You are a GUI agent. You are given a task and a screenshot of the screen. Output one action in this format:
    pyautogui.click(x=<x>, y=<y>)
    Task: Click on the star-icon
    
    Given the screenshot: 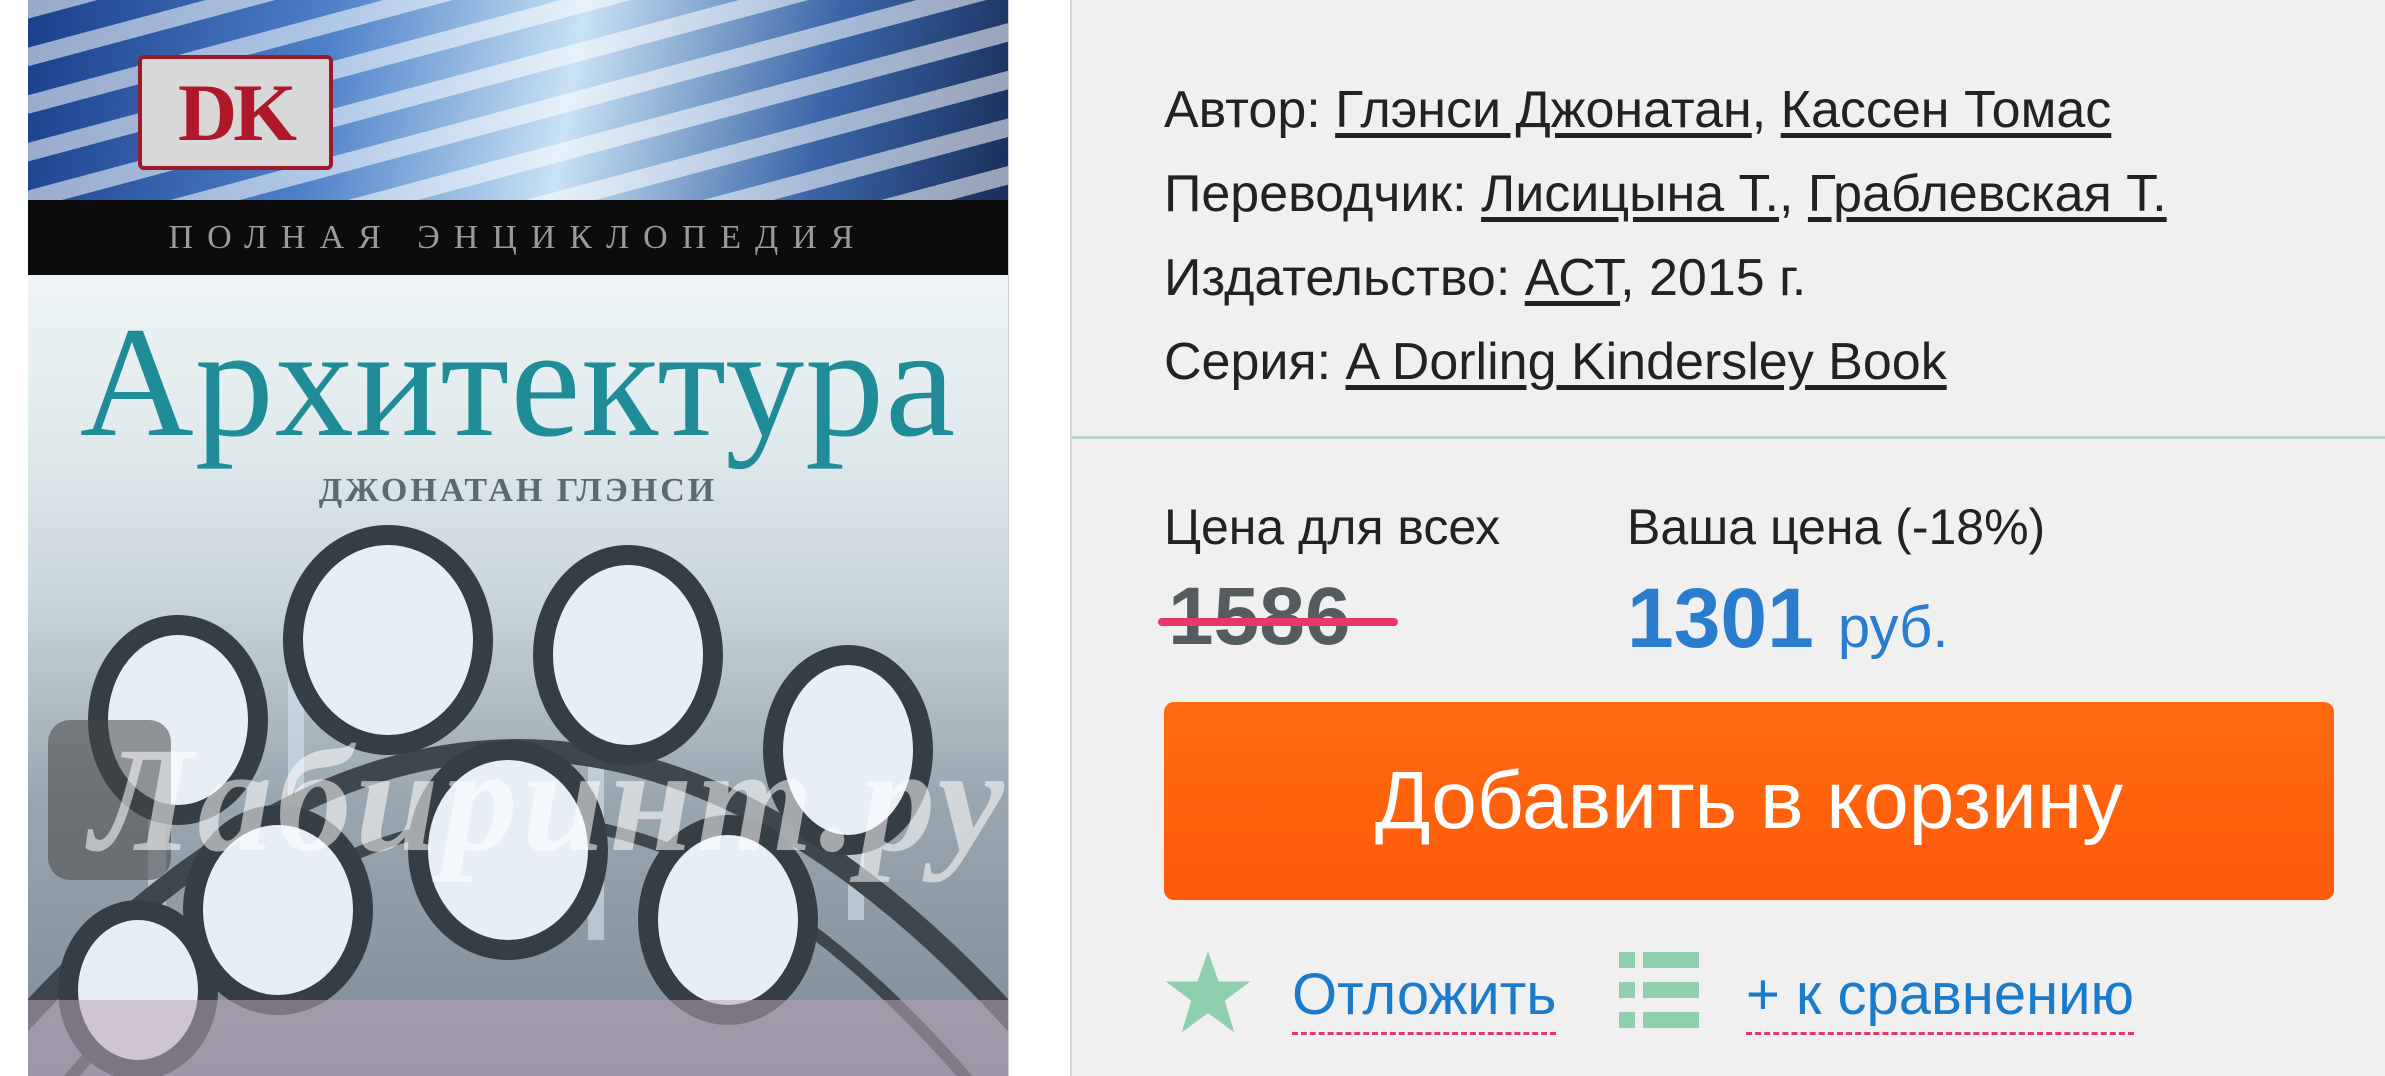 What is the action you would take?
    pyautogui.click(x=1208, y=992)
    